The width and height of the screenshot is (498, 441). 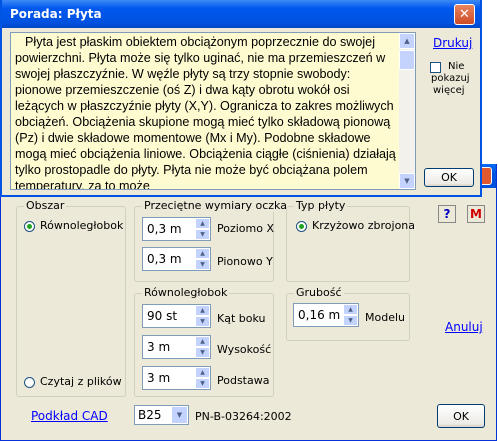 I want to click on area-parallelogram-radio, so click(x=29, y=226).